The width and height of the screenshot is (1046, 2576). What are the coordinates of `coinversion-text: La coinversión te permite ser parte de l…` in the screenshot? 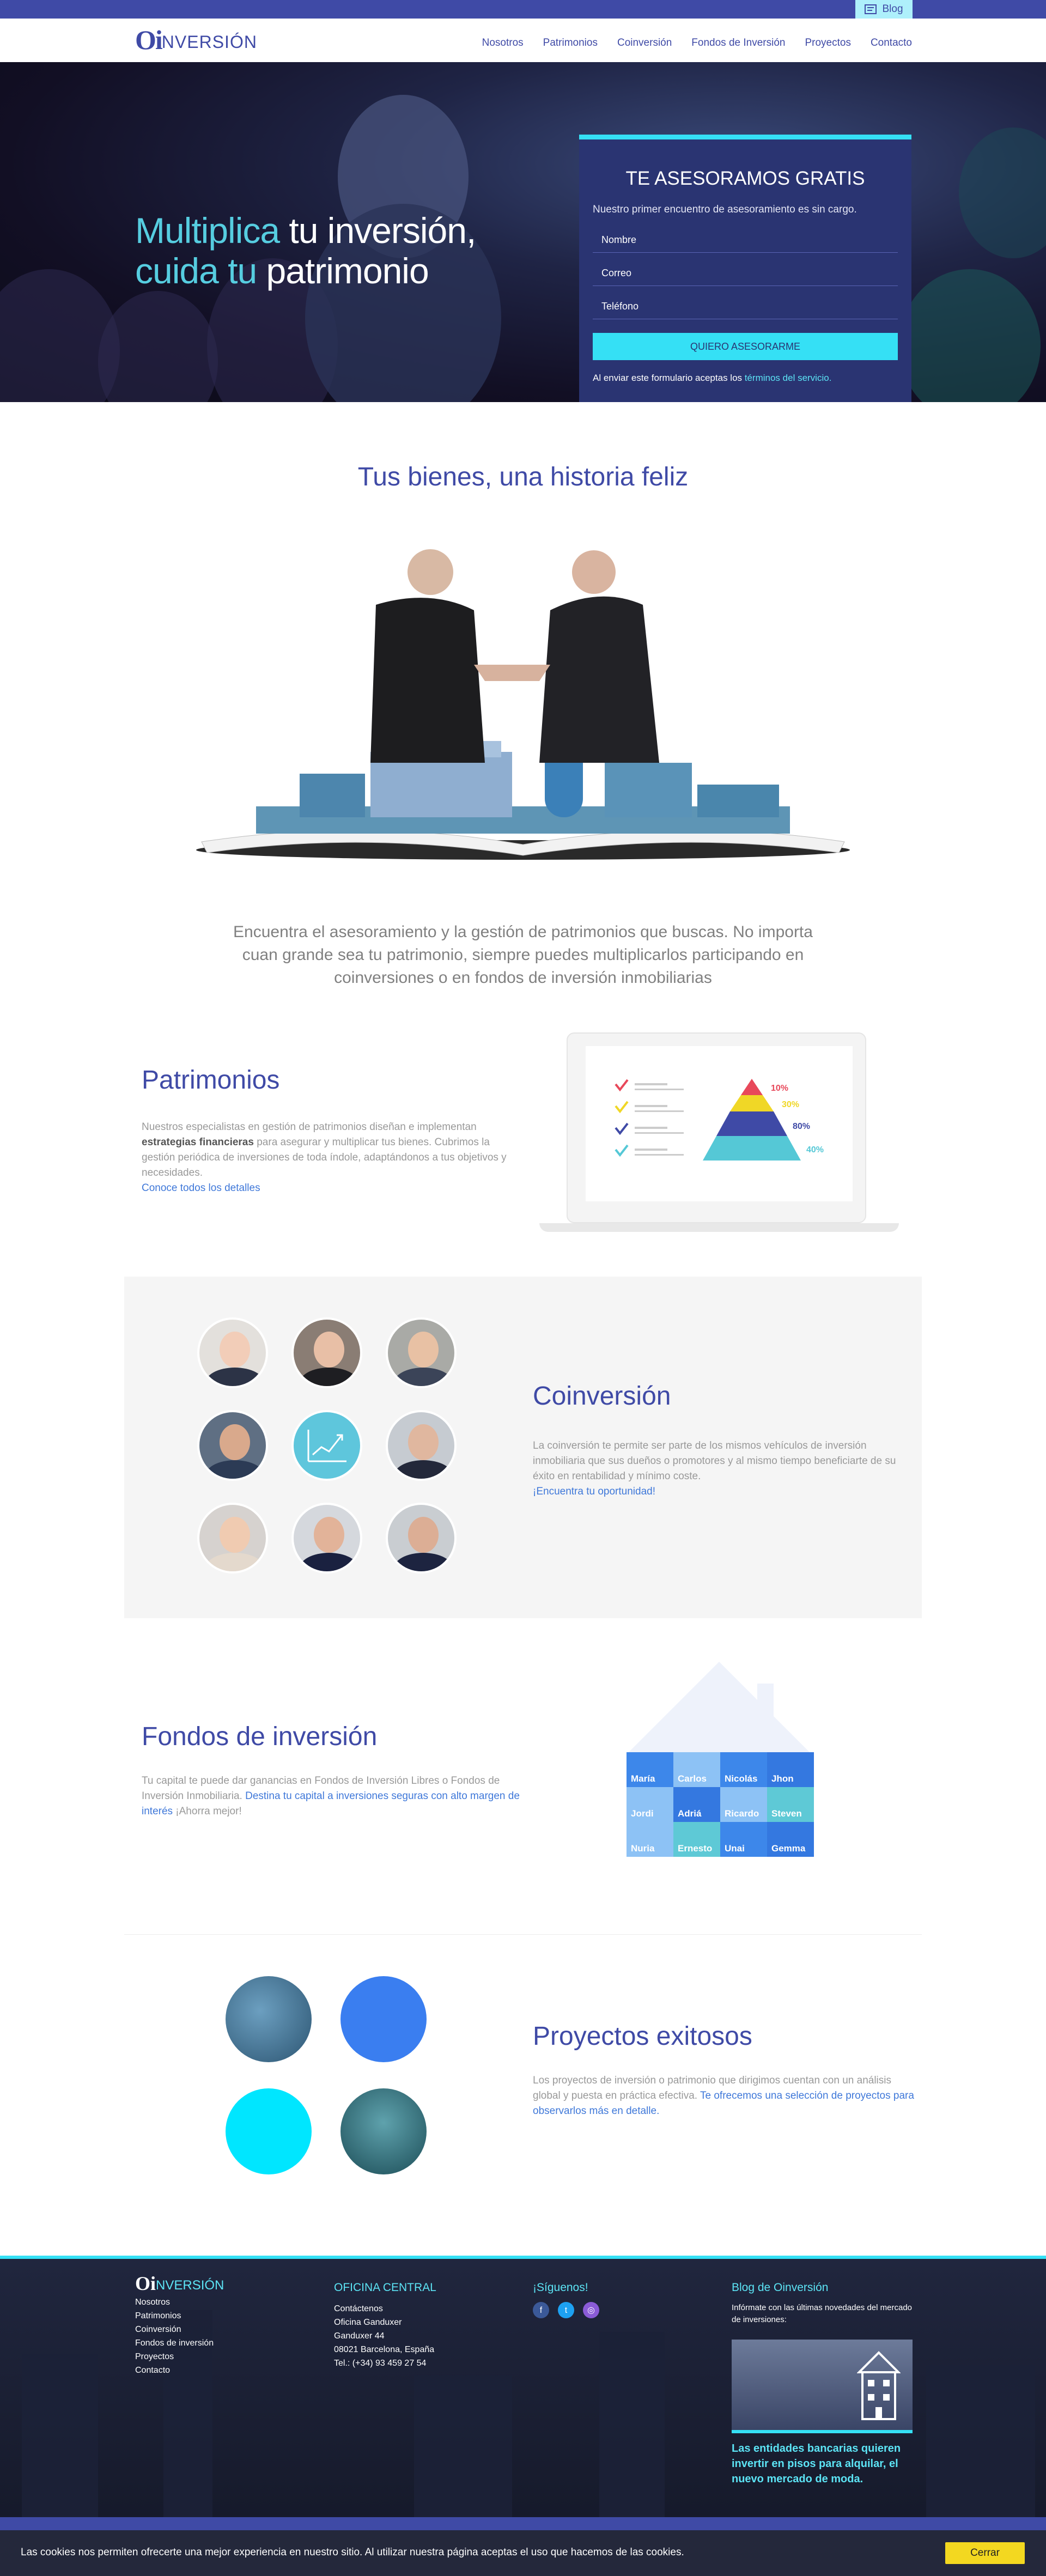 It's located at (718, 1468).